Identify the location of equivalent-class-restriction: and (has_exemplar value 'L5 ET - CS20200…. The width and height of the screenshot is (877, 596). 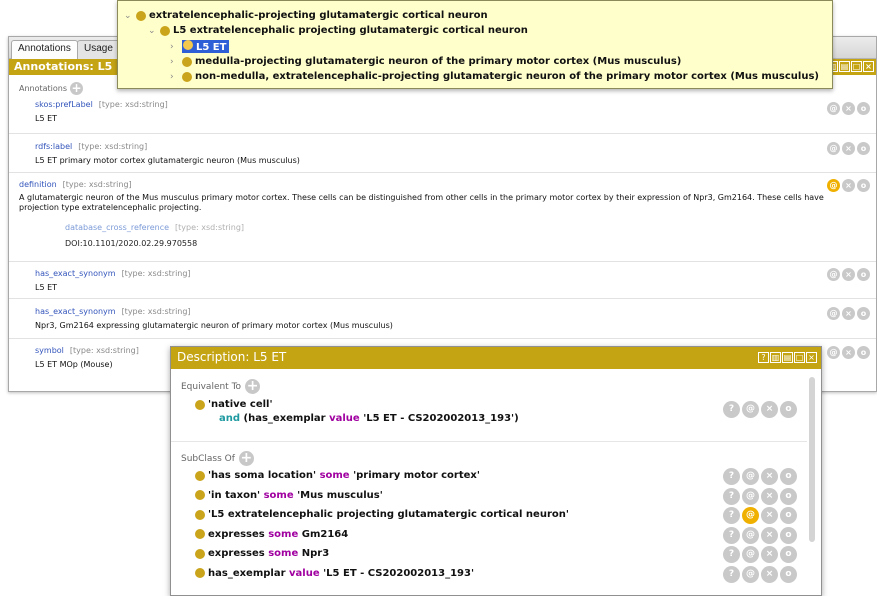
(369, 418).